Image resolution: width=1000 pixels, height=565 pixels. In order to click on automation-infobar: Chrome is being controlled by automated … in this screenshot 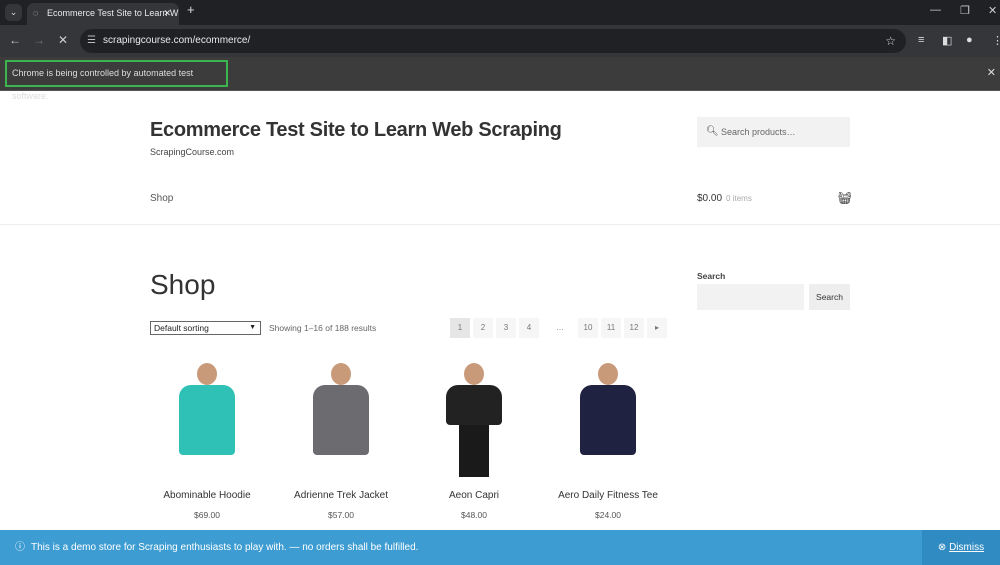, I will do `click(500, 79)`.